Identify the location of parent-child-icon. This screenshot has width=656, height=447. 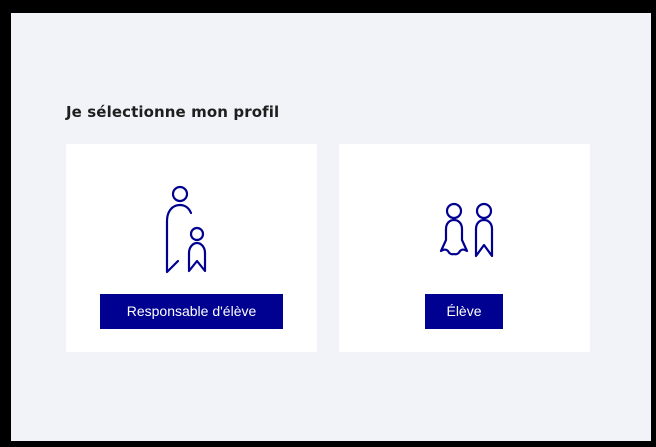
(186, 229).